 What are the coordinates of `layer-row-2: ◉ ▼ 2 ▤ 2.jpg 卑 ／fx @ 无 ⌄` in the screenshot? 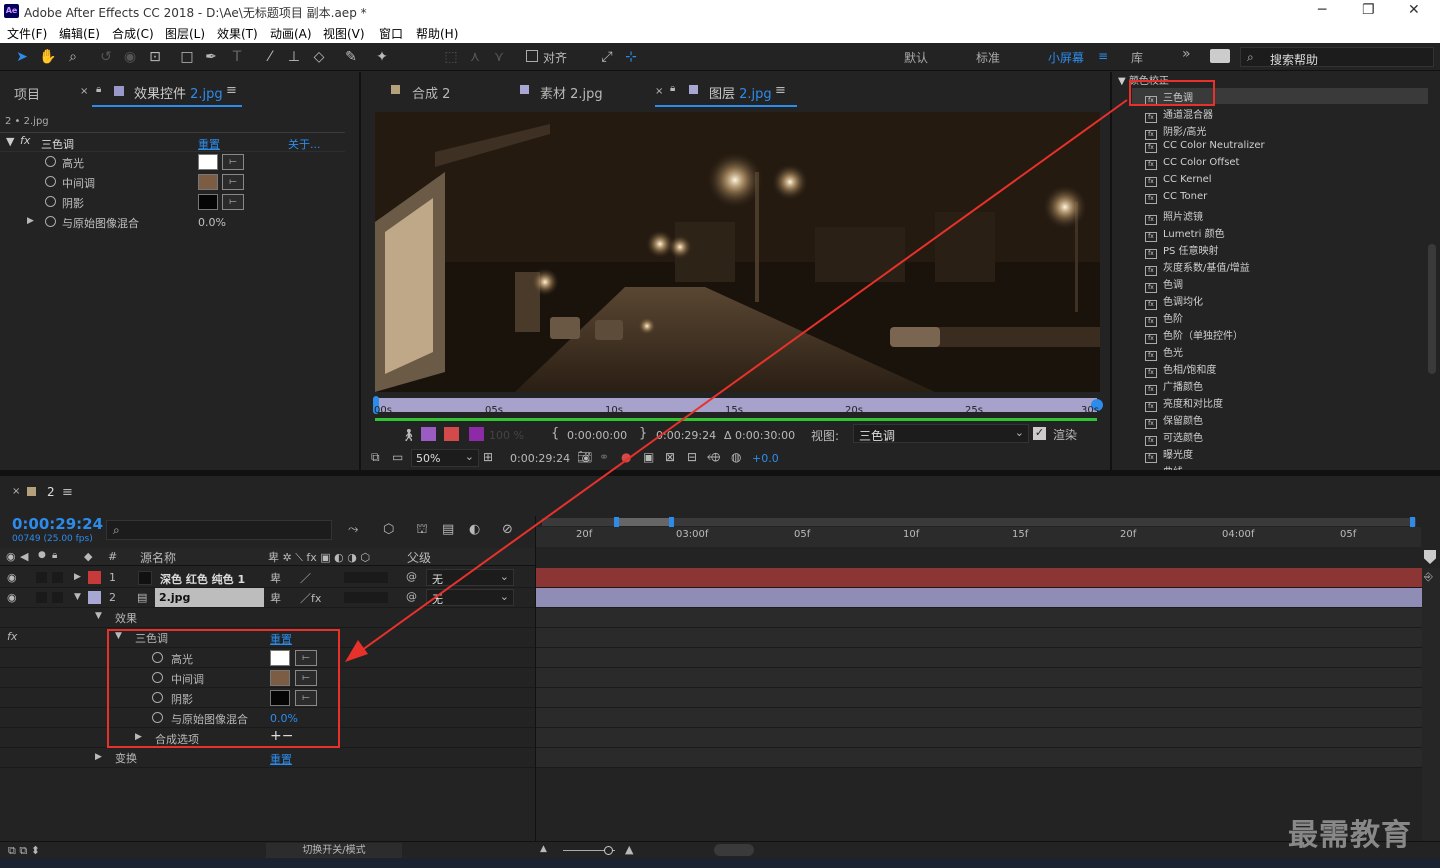 It's located at (267, 598).